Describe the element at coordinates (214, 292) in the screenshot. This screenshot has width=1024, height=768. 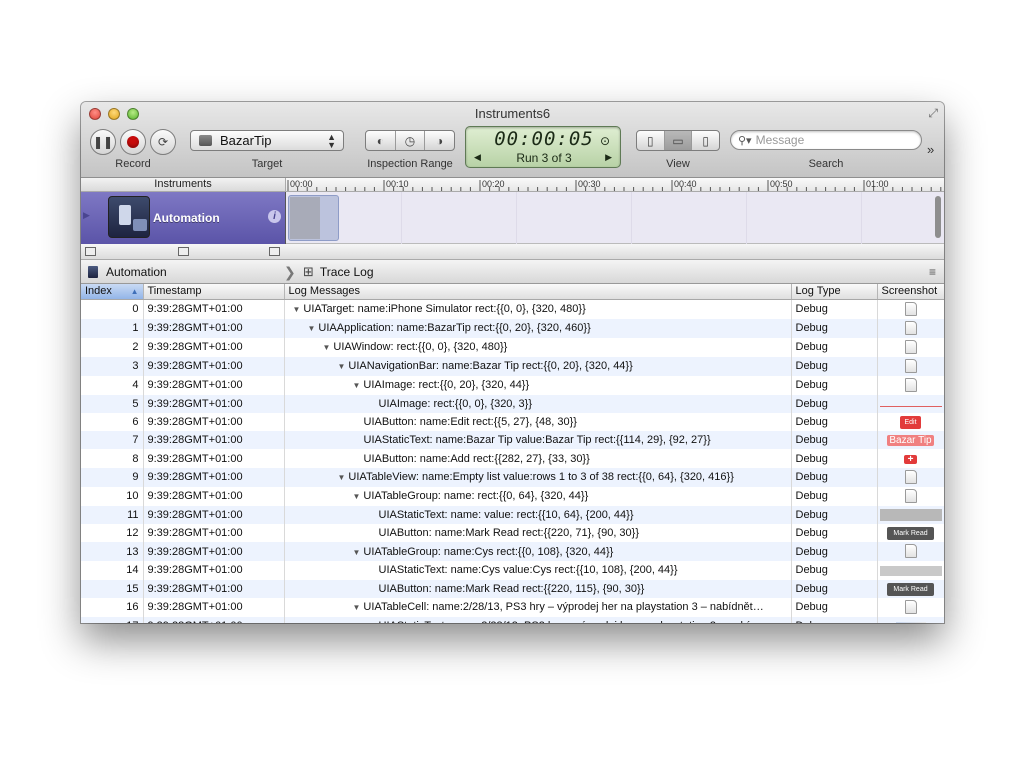
I see `column-header-timestamp: Timestamp` at that location.